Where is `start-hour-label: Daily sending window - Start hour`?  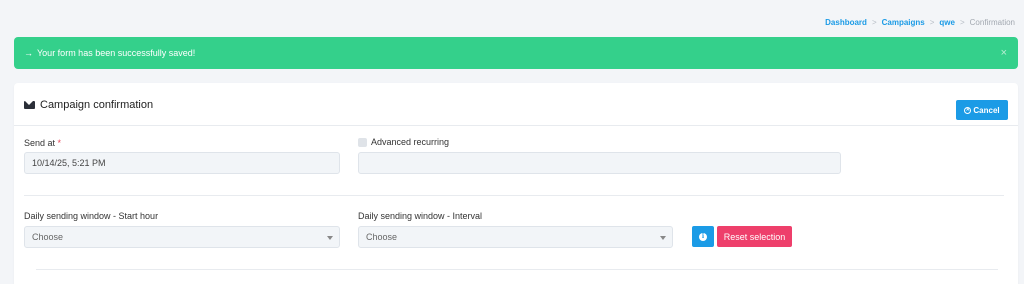
start-hour-label: Daily sending window - Start hour is located at coordinates (91, 216).